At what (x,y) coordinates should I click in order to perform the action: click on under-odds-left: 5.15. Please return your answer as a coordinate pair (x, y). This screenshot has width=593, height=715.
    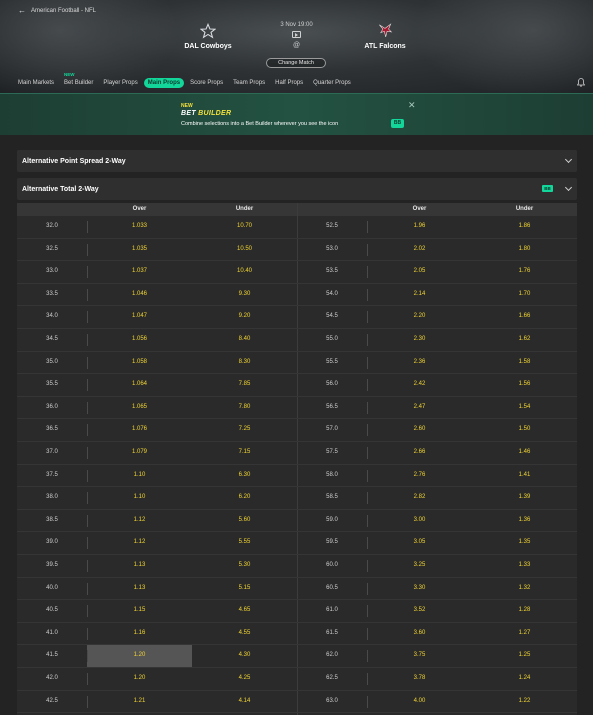
    Looking at the image, I should click on (244, 589).